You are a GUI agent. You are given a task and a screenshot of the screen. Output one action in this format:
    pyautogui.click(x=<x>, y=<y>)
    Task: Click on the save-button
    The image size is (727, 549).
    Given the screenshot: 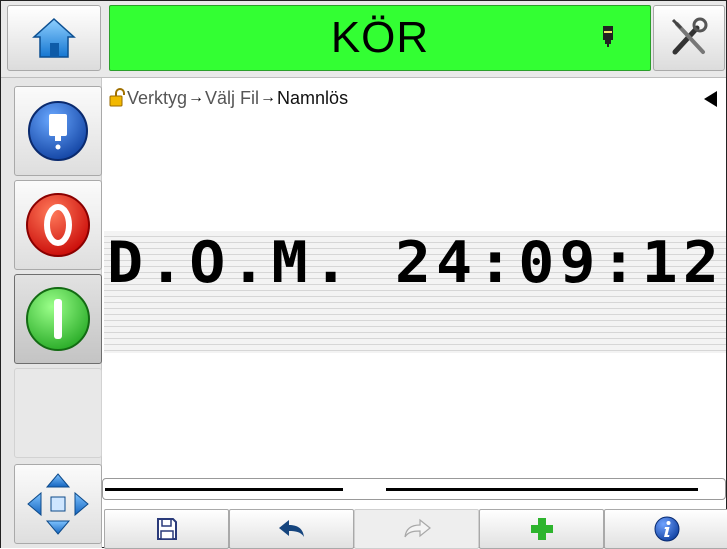 What is the action you would take?
    pyautogui.click(x=166, y=529)
    